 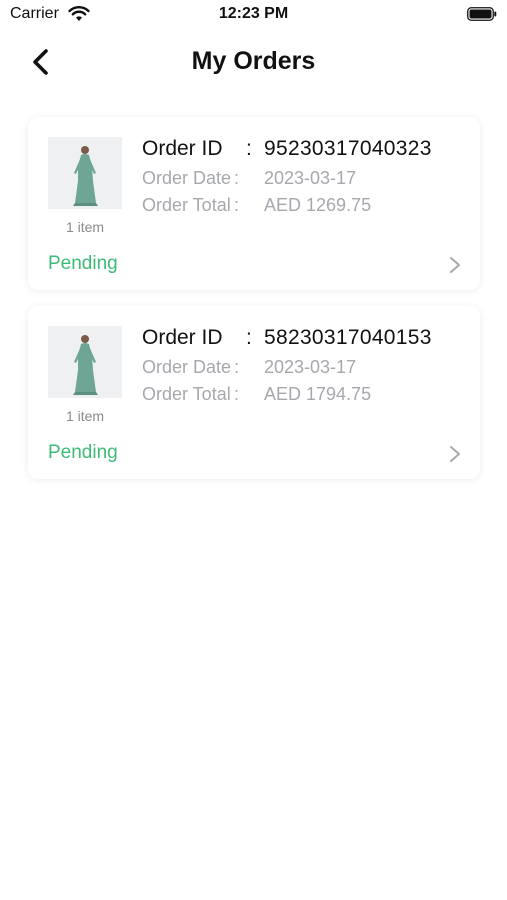 I want to click on order-id-value: 58230317040153, so click(x=348, y=337).